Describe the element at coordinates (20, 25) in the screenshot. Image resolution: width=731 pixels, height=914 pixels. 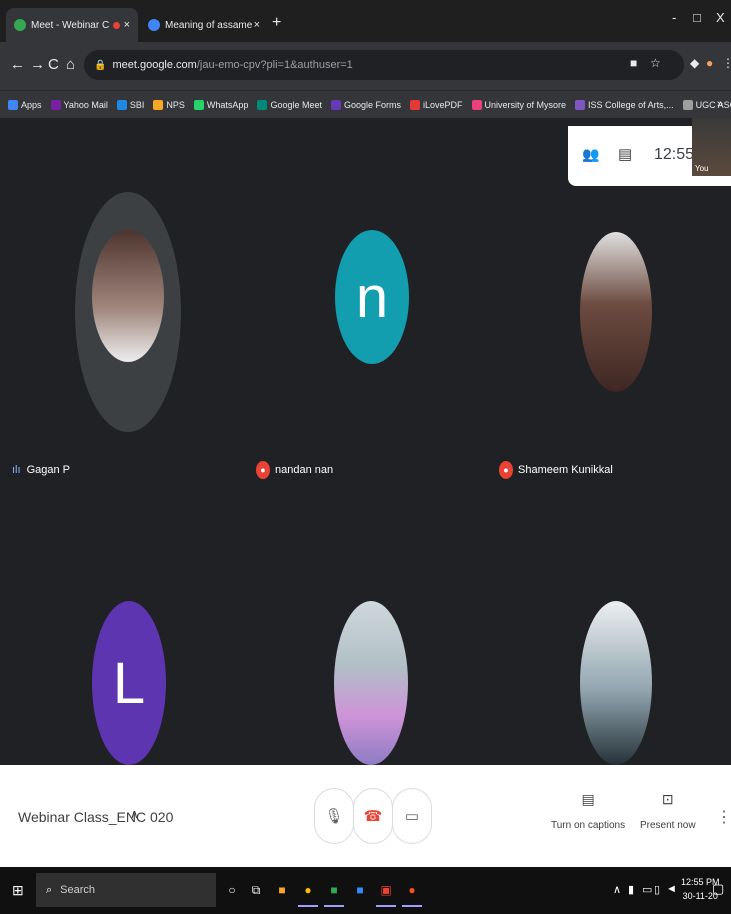
I see `meet-favicon-icon` at that location.